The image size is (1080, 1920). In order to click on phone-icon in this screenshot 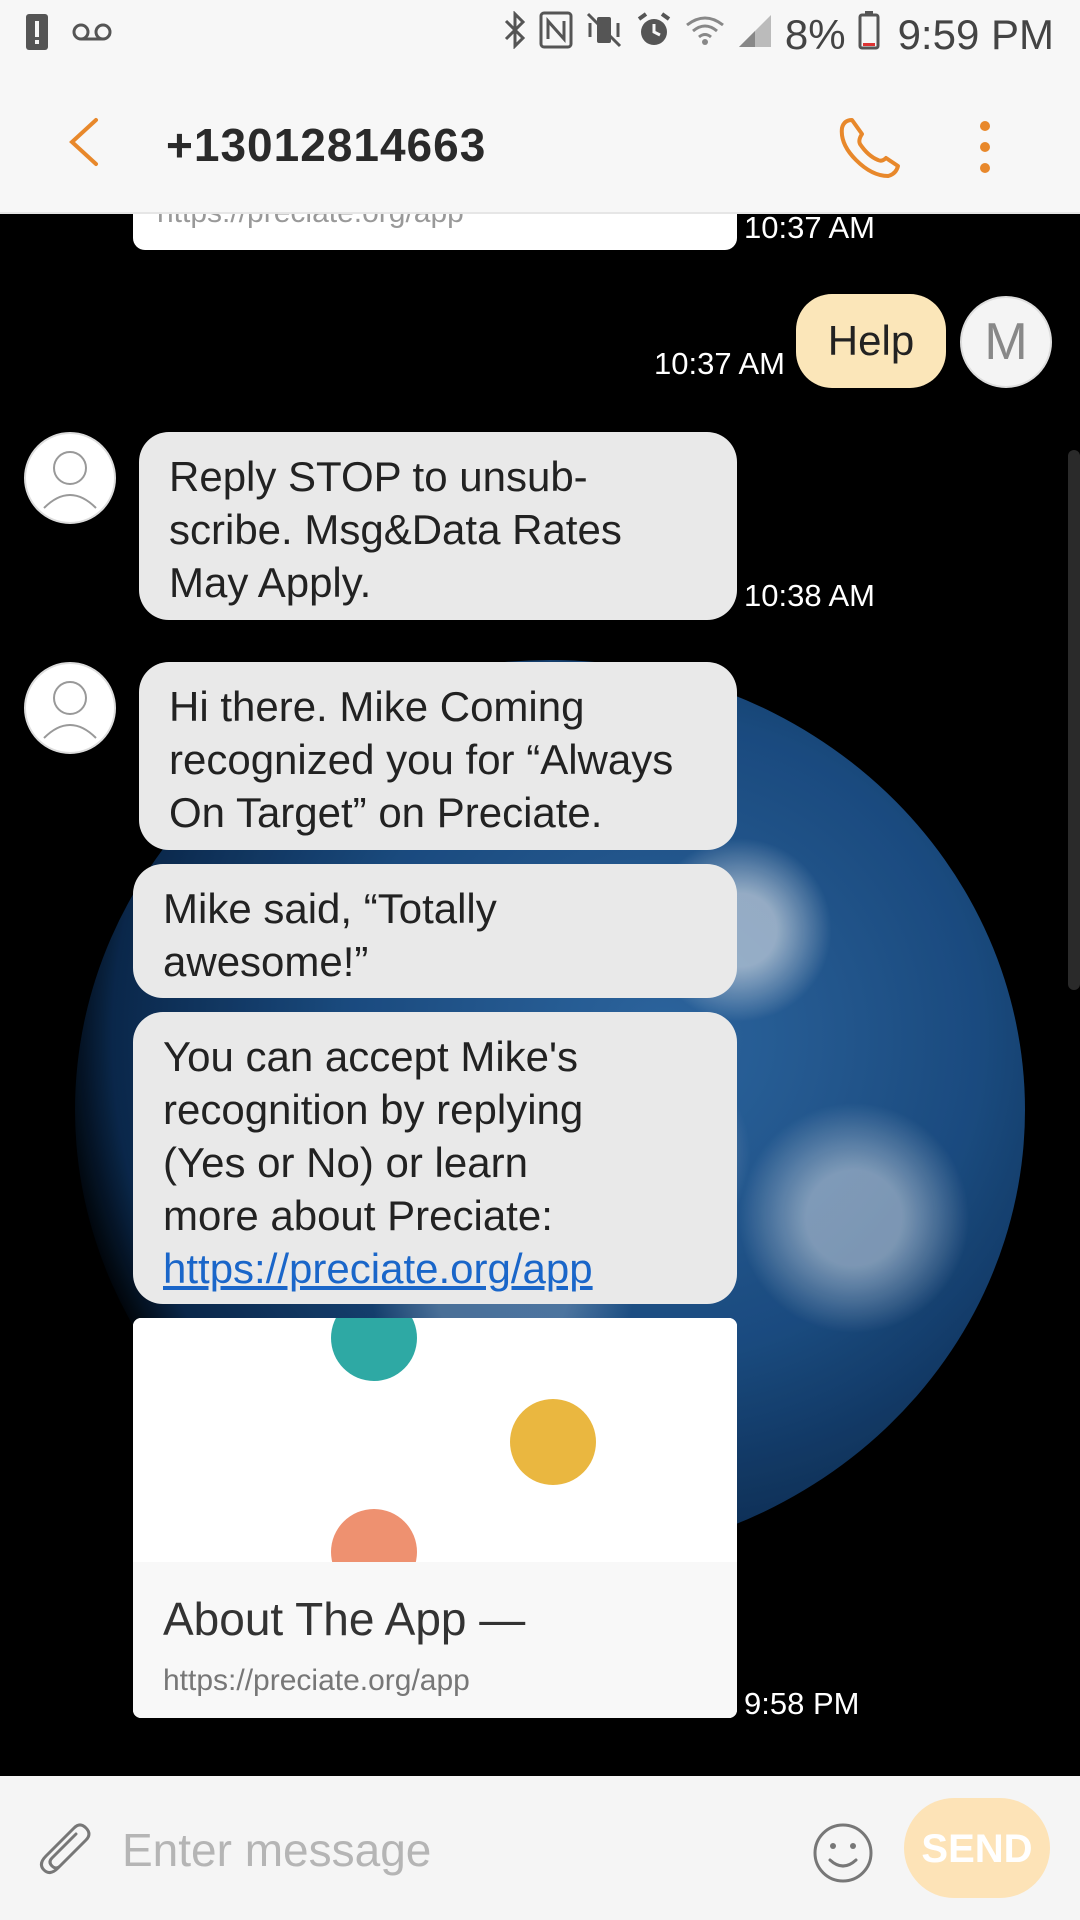, I will do `click(869, 148)`.